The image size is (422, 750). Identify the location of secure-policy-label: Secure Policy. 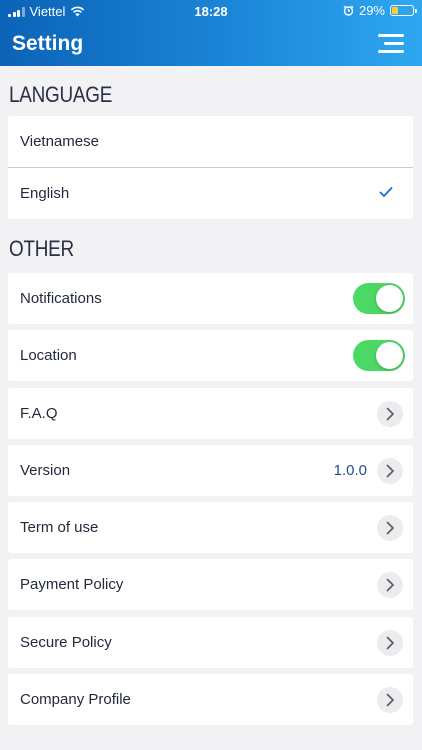
(66, 642).